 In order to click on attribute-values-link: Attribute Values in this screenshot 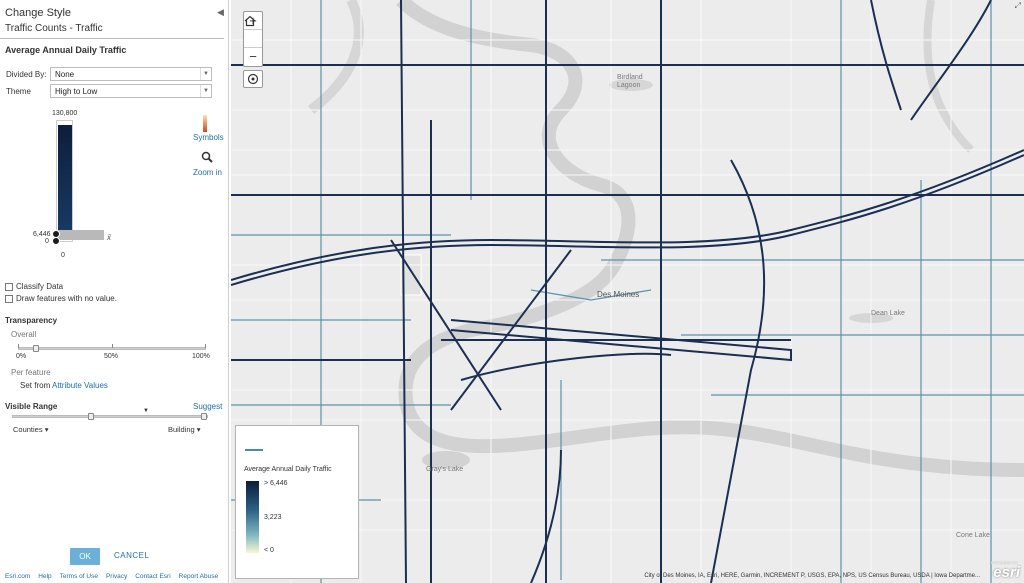, I will do `click(80, 385)`.